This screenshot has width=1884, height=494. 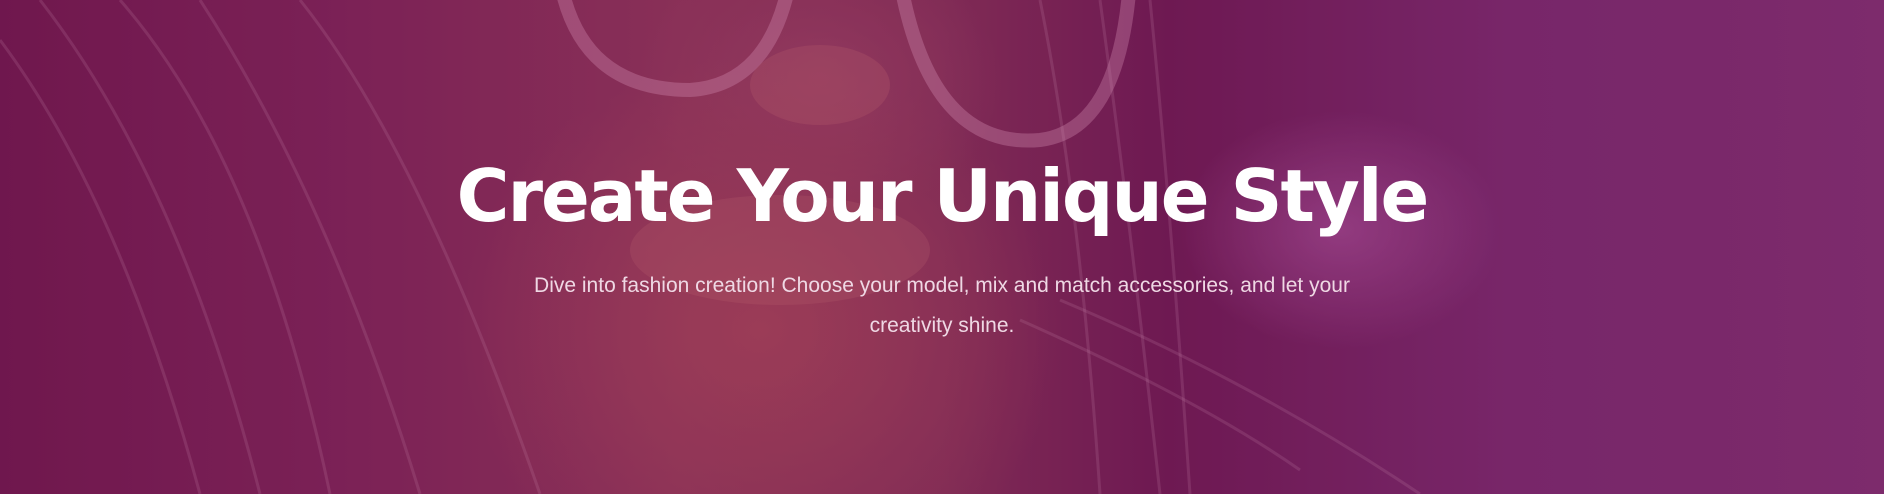 I want to click on hero-title: Create Your Unique Style, so click(x=943, y=196).